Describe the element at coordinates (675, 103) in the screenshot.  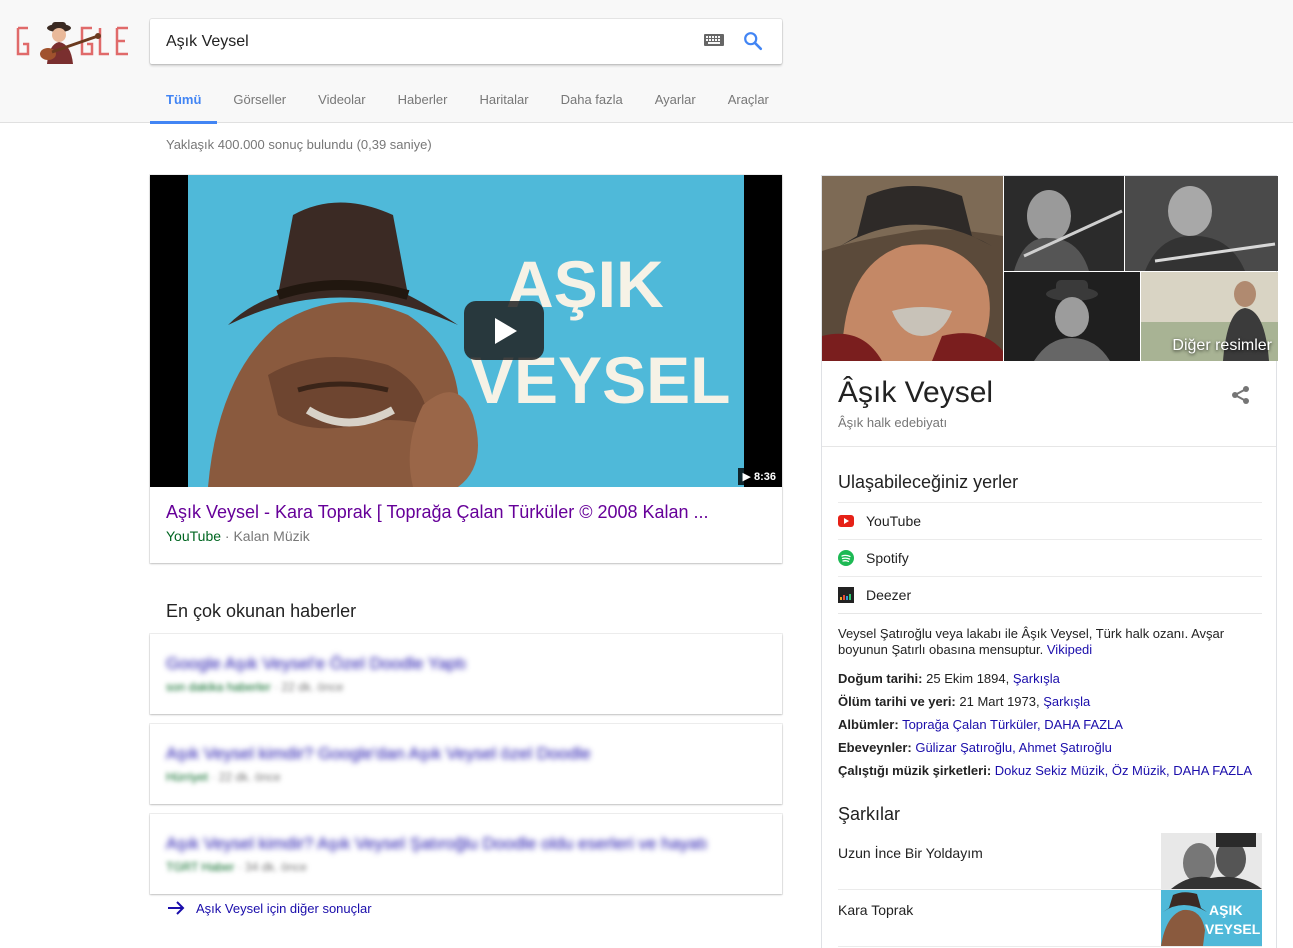
I see `tab-settings: Ayarlar` at that location.